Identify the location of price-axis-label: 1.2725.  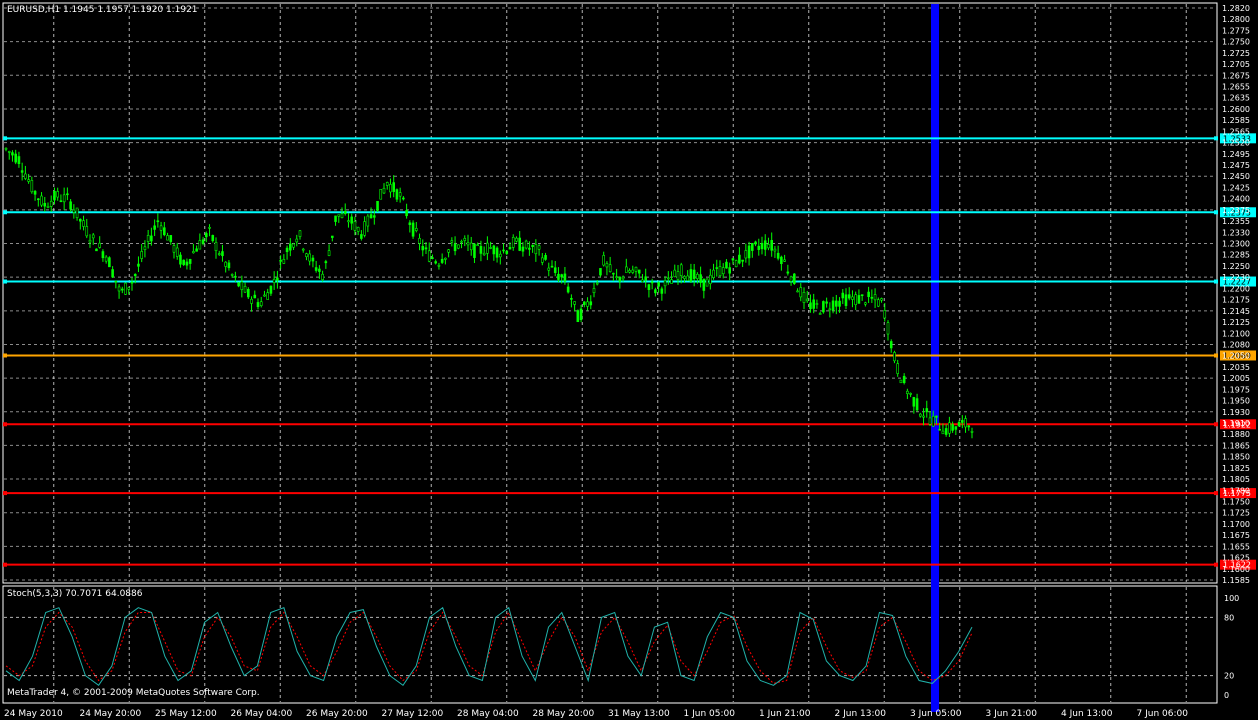
(1236, 53).